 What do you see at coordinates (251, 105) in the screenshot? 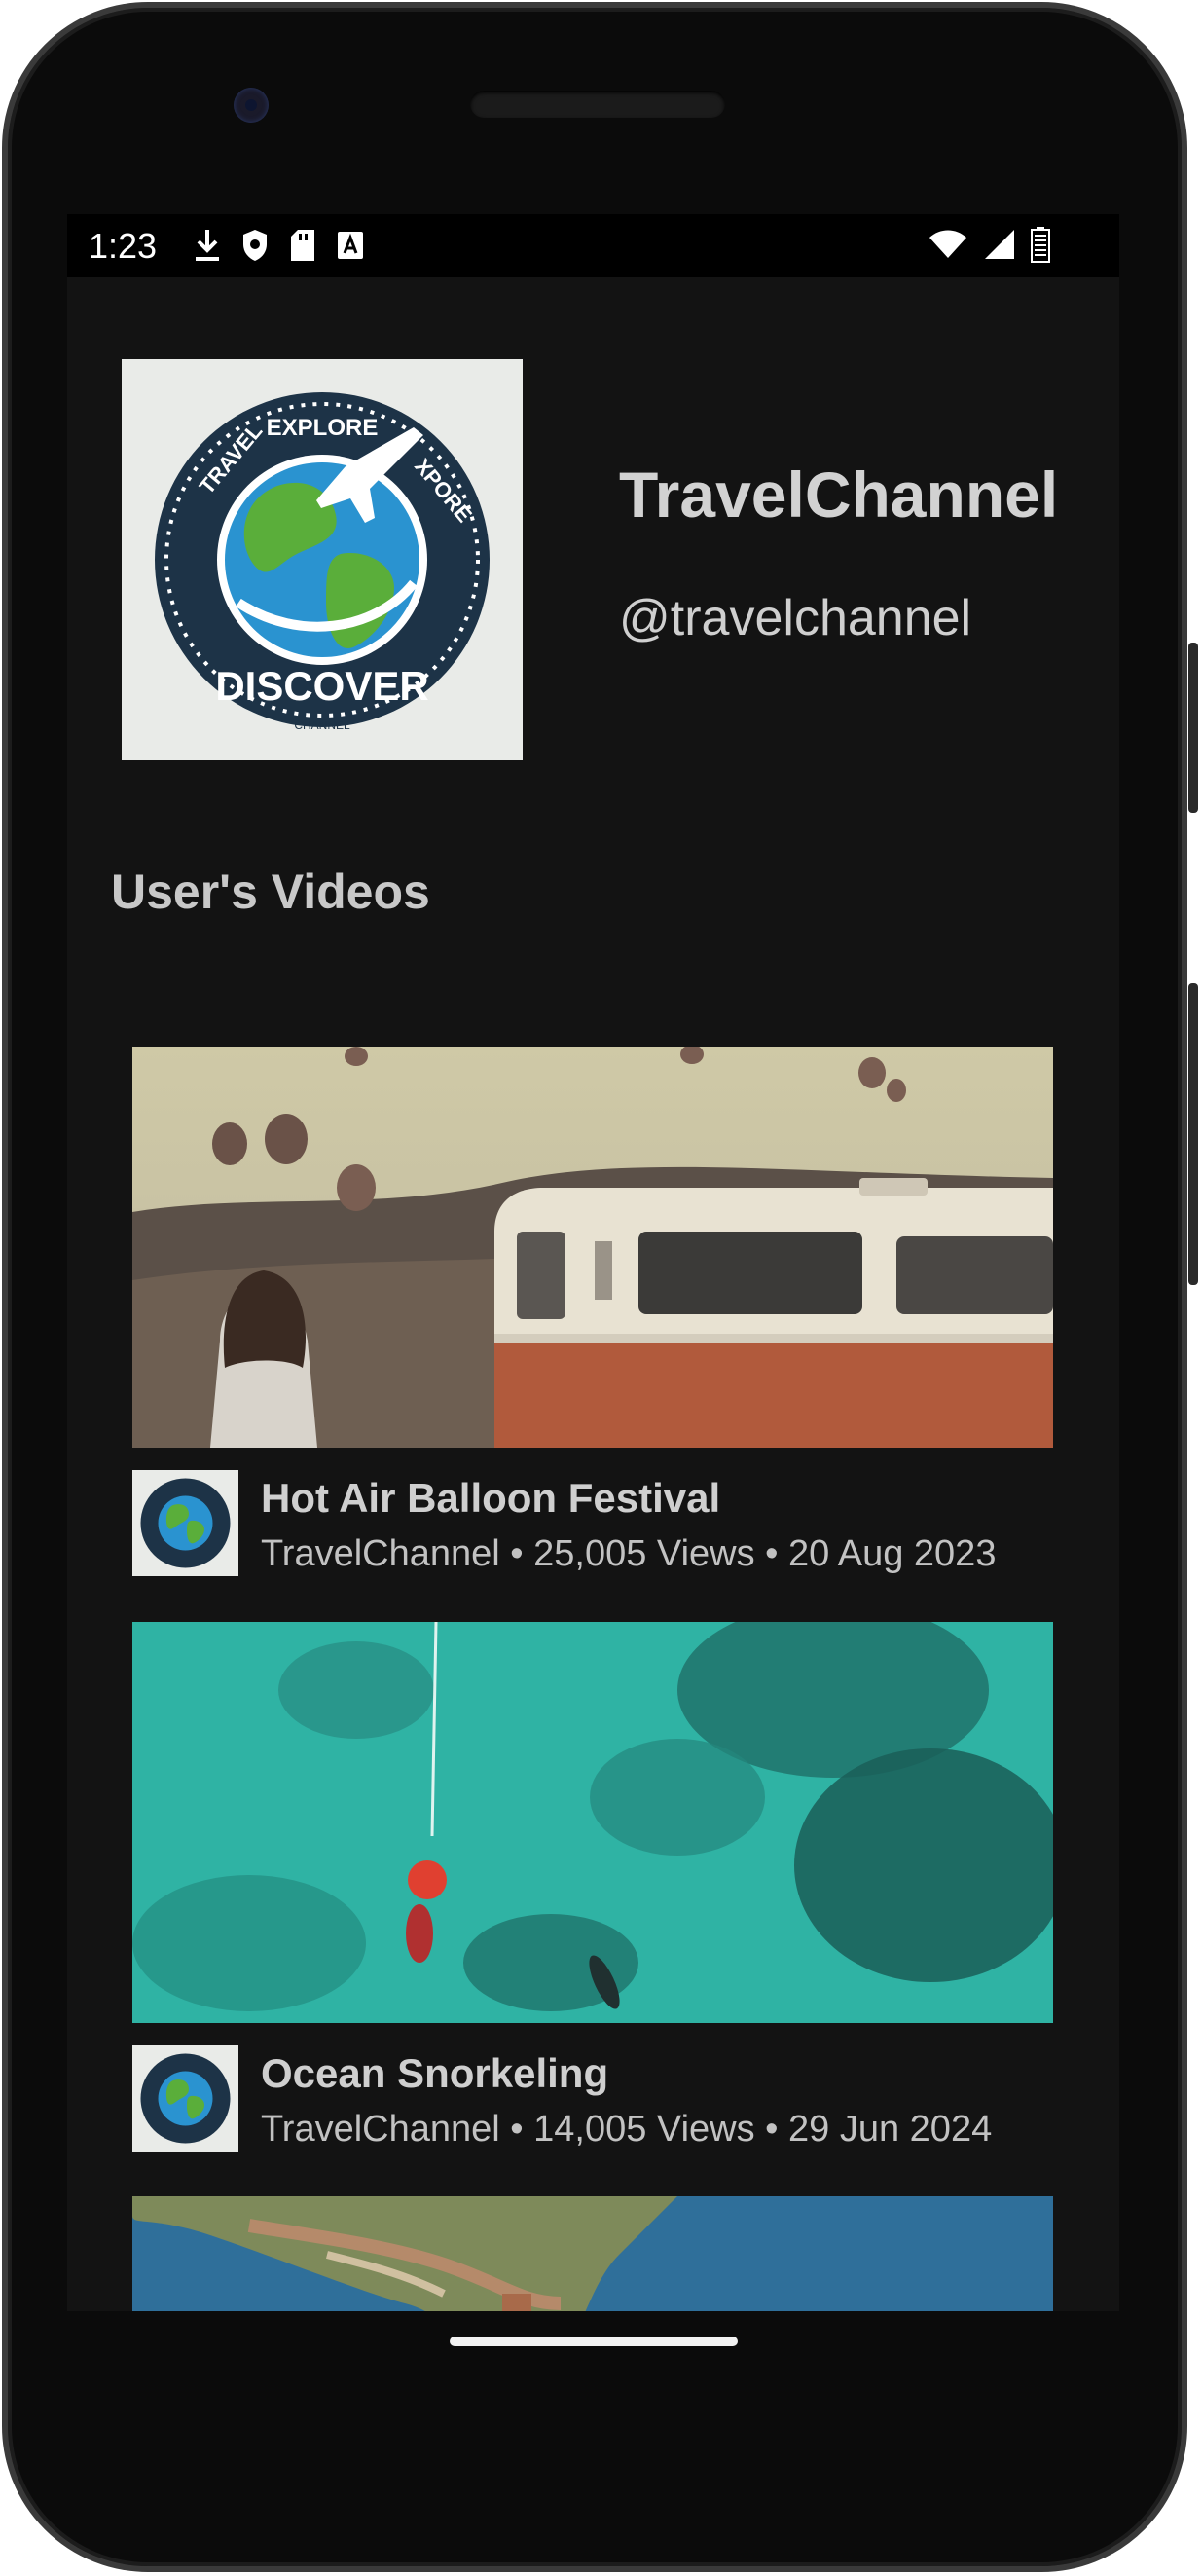
I see `front-camera` at bounding box center [251, 105].